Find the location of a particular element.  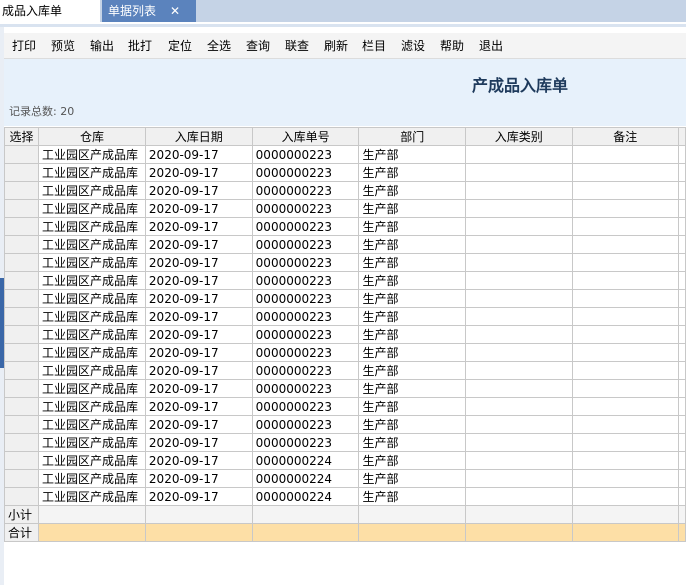

export-button: 输出 is located at coordinates (102, 46).